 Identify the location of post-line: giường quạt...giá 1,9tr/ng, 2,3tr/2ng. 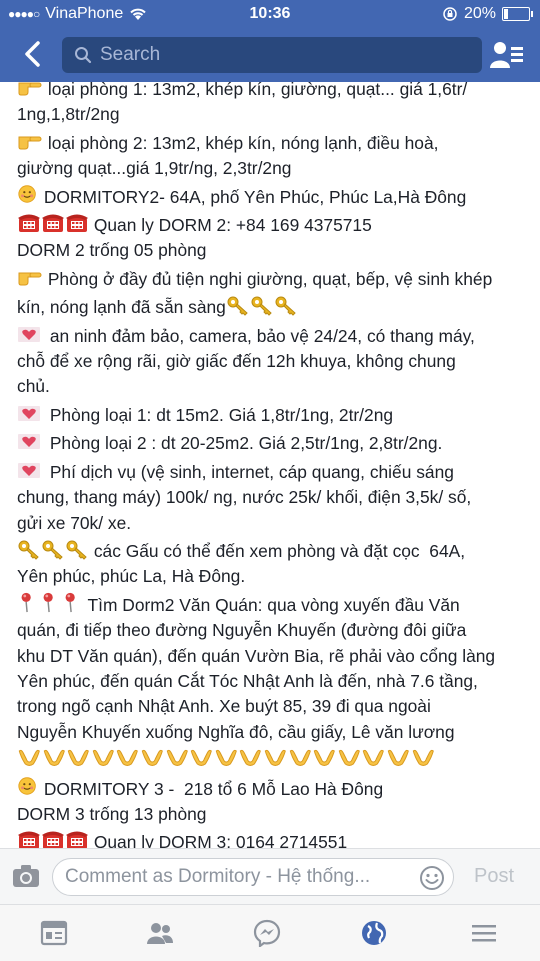
(272, 168).